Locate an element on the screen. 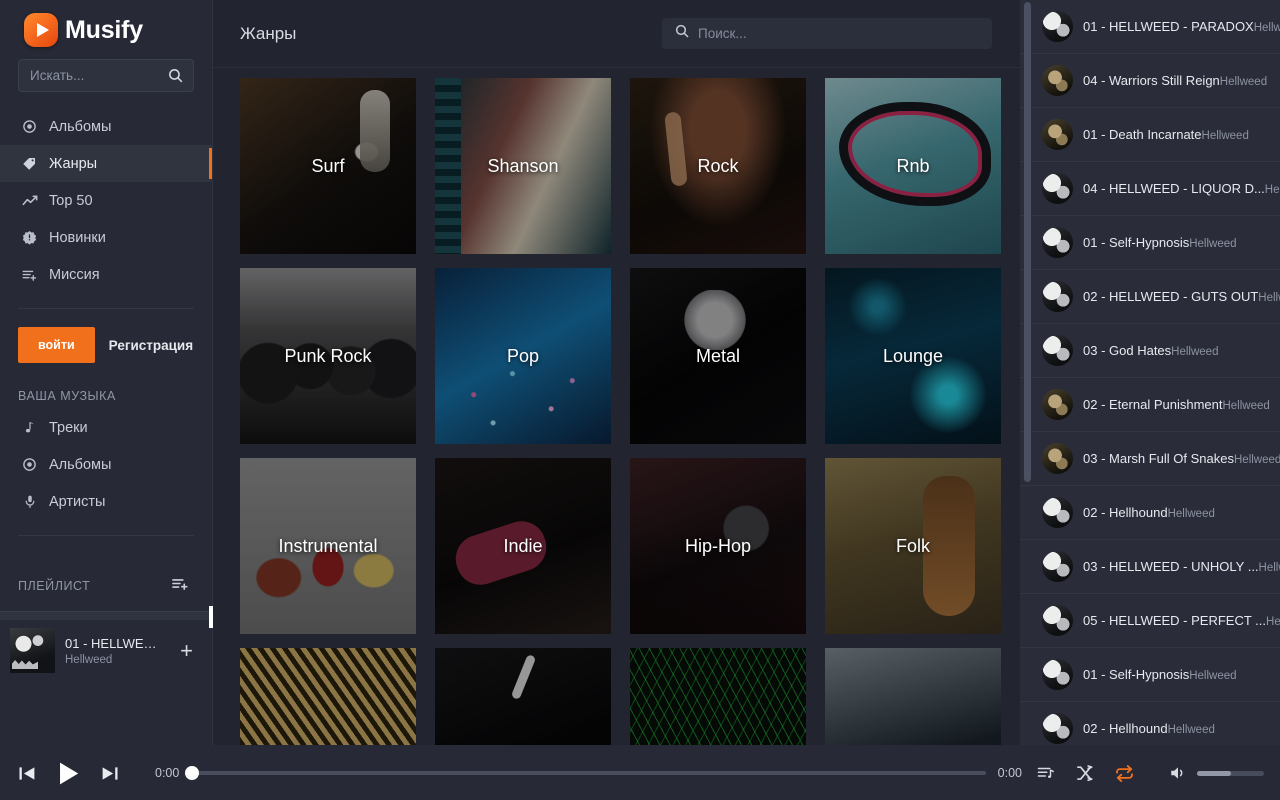 The width and height of the screenshot is (1280, 800). primary-nav: Альбомы Жанры Top 50 Новинки Миссия is located at coordinates (106, 200).